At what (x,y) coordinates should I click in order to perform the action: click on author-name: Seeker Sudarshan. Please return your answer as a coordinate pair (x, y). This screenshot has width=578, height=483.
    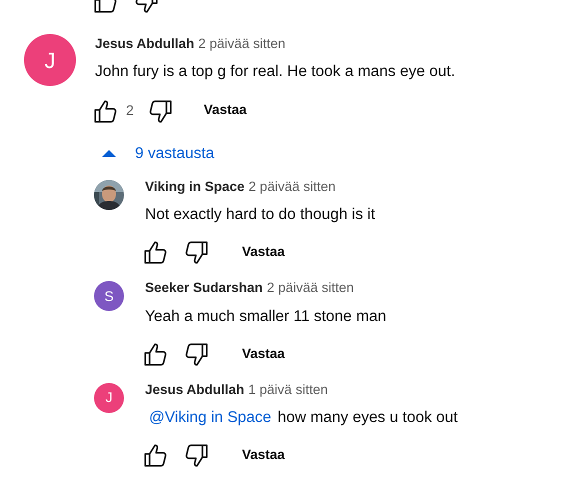
    Looking at the image, I should click on (204, 288).